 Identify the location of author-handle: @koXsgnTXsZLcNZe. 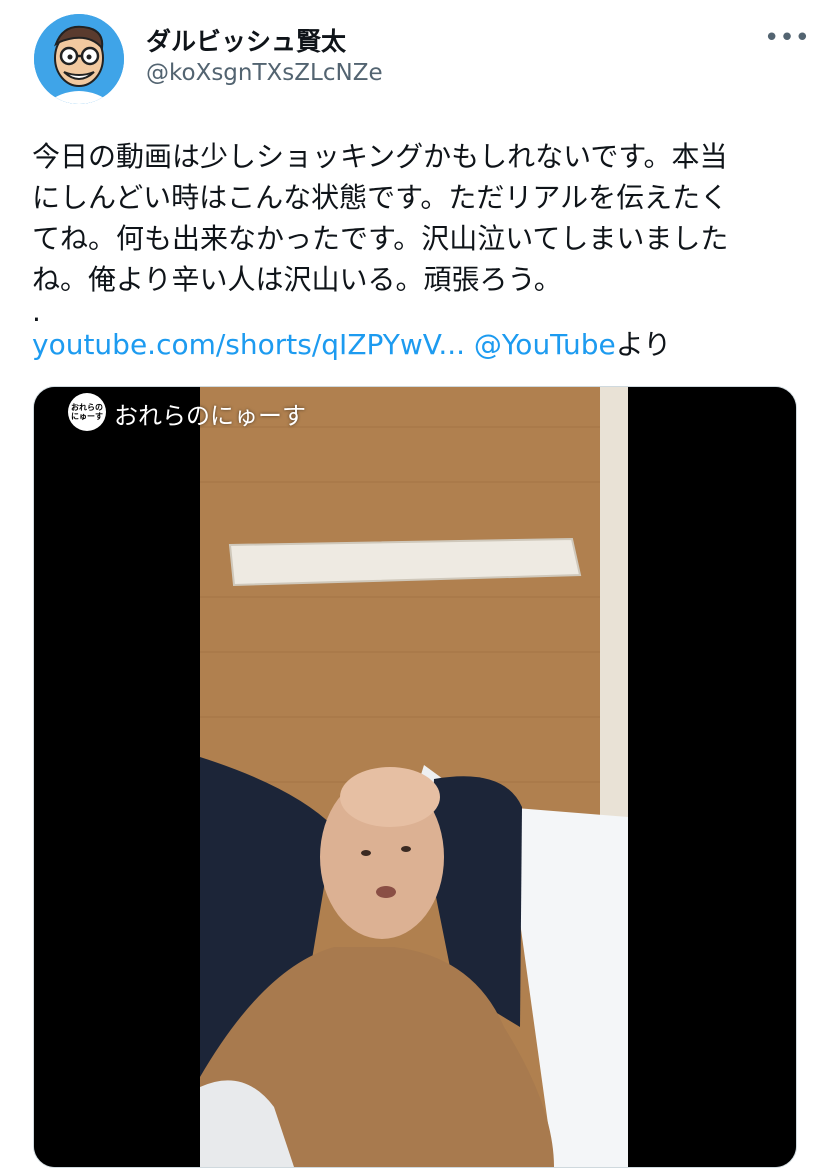
(264, 73).